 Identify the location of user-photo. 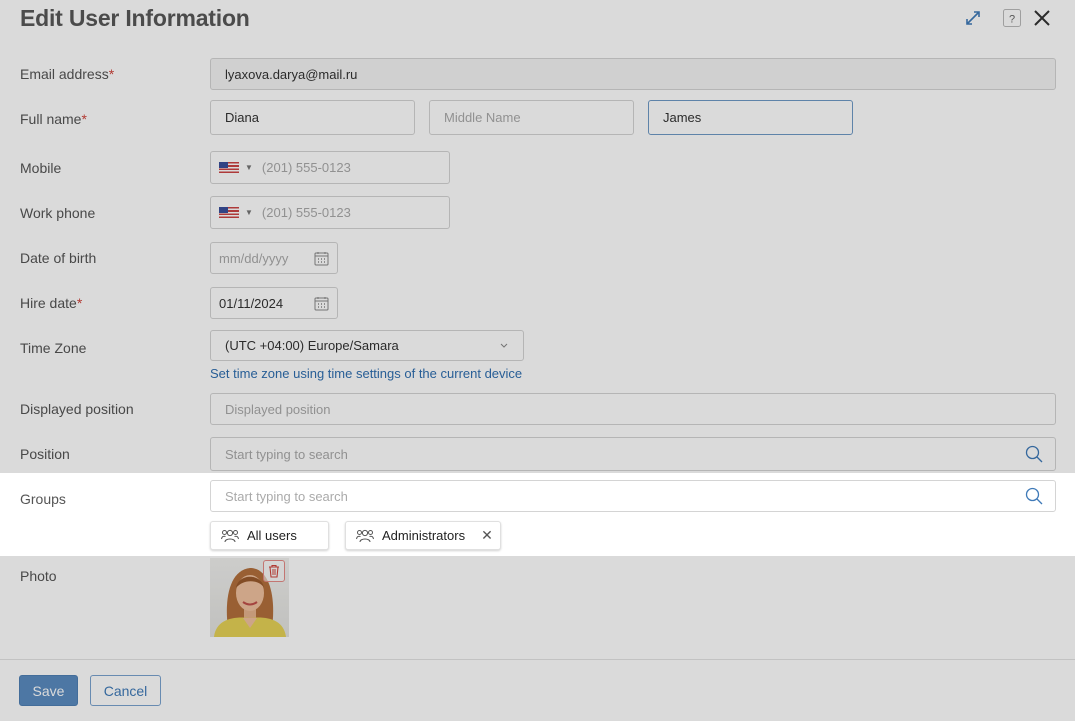
(249, 597).